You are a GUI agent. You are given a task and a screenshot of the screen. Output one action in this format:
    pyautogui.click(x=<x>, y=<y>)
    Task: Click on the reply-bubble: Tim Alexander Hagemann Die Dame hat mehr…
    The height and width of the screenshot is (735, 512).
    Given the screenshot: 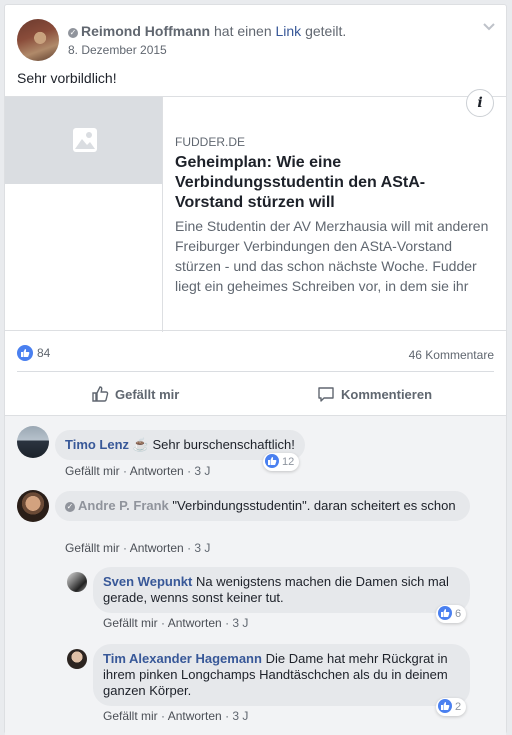 What is the action you would take?
    pyautogui.click(x=281, y=675)
    